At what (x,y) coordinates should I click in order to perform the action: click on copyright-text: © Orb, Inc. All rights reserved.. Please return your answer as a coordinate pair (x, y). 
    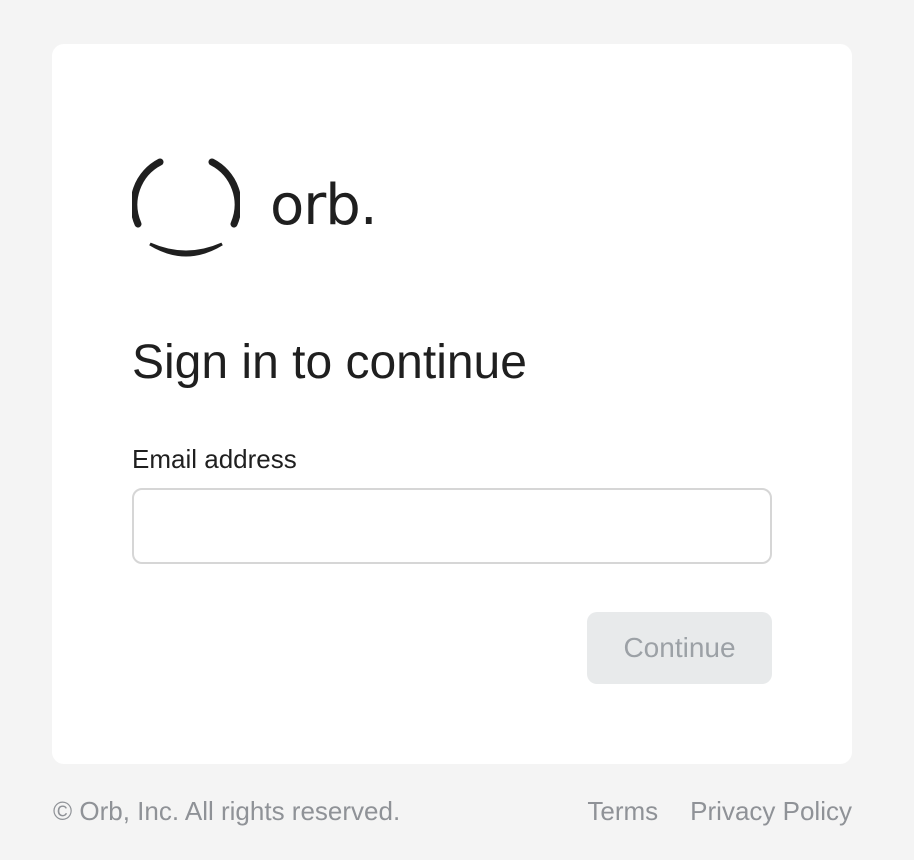
    Looking at the image, I should click on (227, 811).